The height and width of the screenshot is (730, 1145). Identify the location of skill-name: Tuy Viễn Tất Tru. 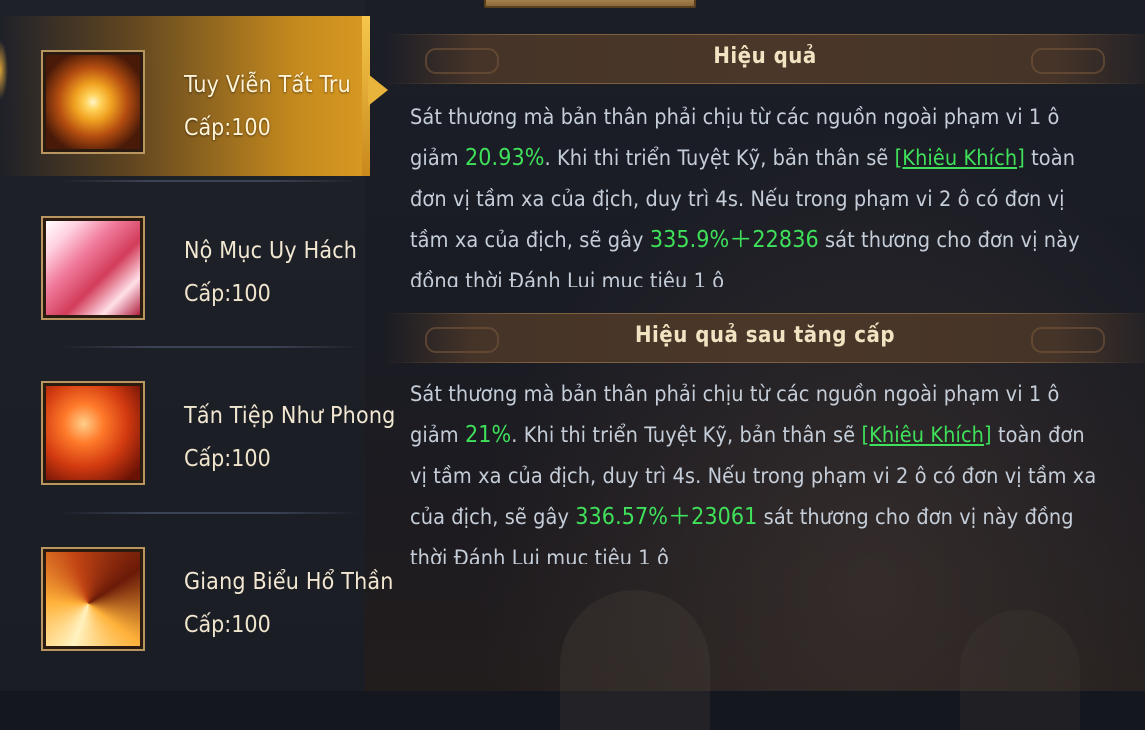
(267, 85).